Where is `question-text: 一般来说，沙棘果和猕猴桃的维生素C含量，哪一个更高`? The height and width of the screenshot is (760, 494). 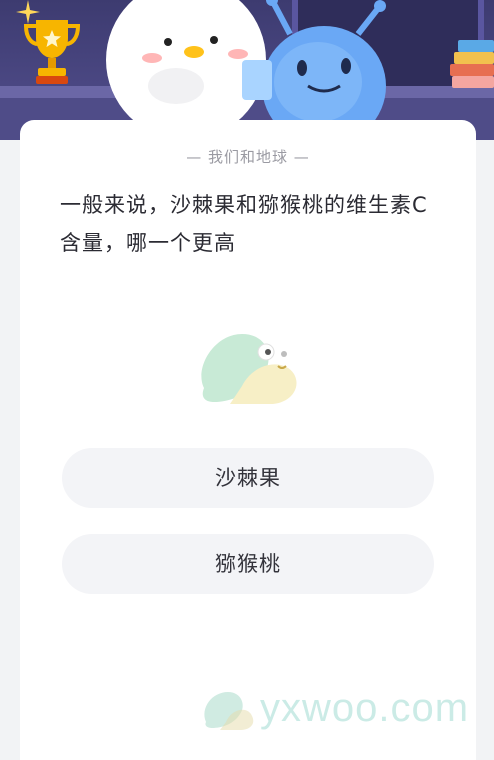 question-text: 一般来说，沙棘果和猕猴桃的维生素C含量，哪一个更高 is located at coordinates (244, 224).